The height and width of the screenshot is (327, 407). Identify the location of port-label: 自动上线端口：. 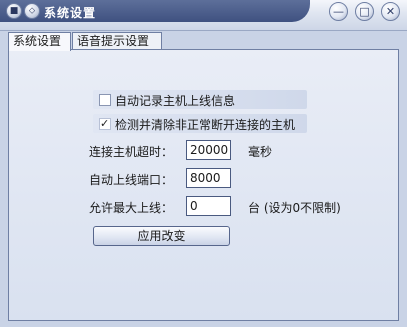
(131, 180).